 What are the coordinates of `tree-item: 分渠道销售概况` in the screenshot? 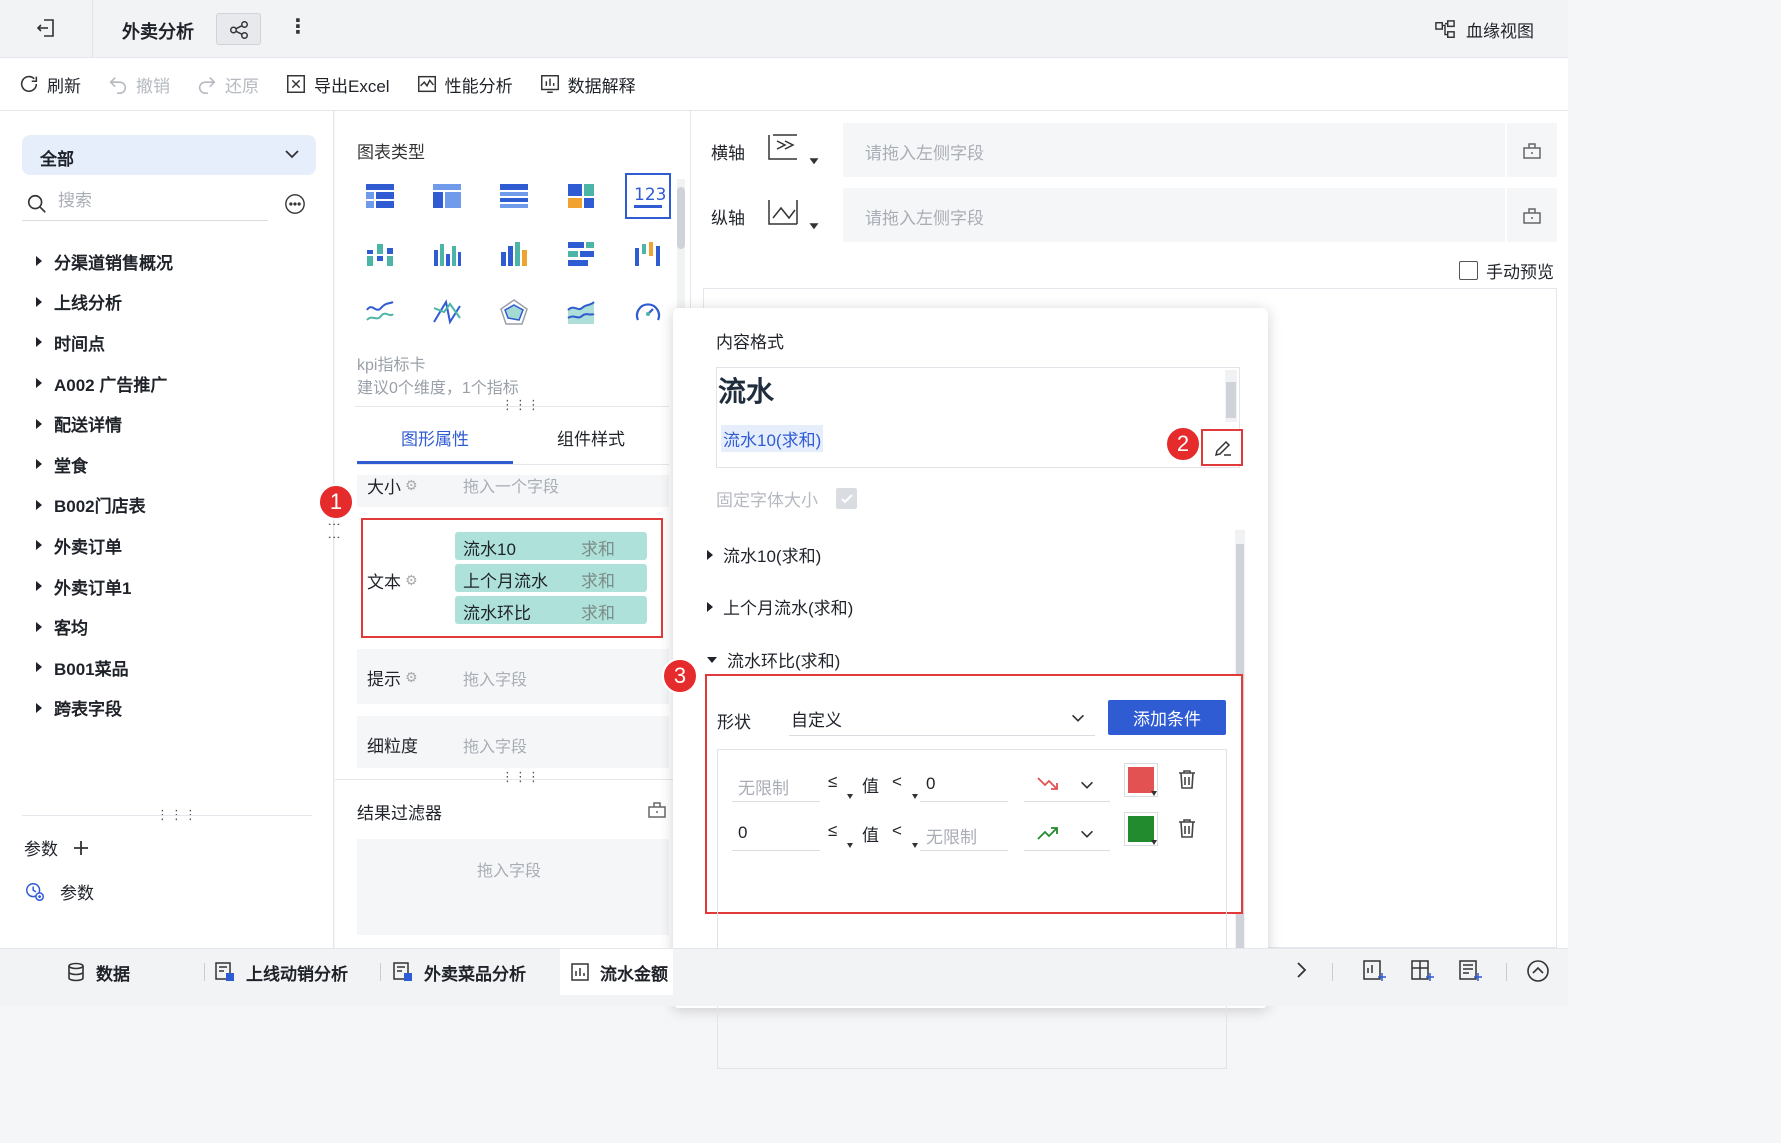 It's located at (104, 261).